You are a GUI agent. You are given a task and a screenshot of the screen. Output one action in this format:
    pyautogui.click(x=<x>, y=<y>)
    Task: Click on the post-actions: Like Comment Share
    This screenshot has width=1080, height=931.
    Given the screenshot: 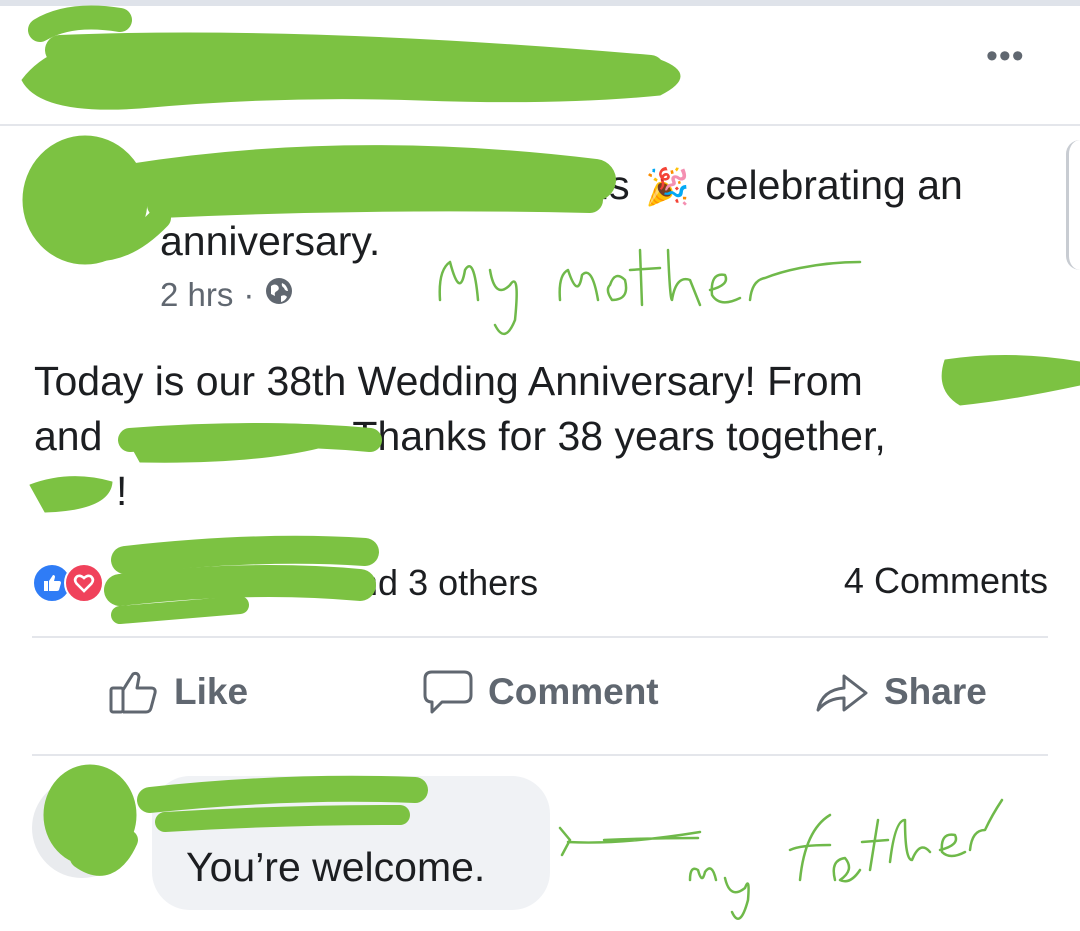 What is the action you would take?
    pyautogui.click(x=540, y=698)
    